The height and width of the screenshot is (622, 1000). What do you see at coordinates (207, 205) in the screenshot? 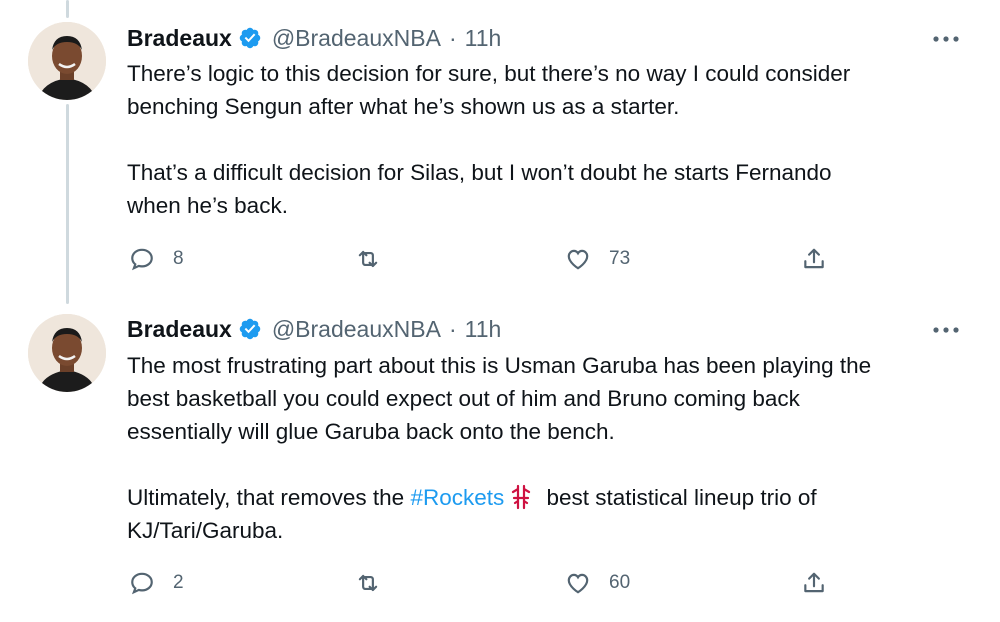
I see `tweet-text-line: when he’s back.` at bounding box center [207, 205].